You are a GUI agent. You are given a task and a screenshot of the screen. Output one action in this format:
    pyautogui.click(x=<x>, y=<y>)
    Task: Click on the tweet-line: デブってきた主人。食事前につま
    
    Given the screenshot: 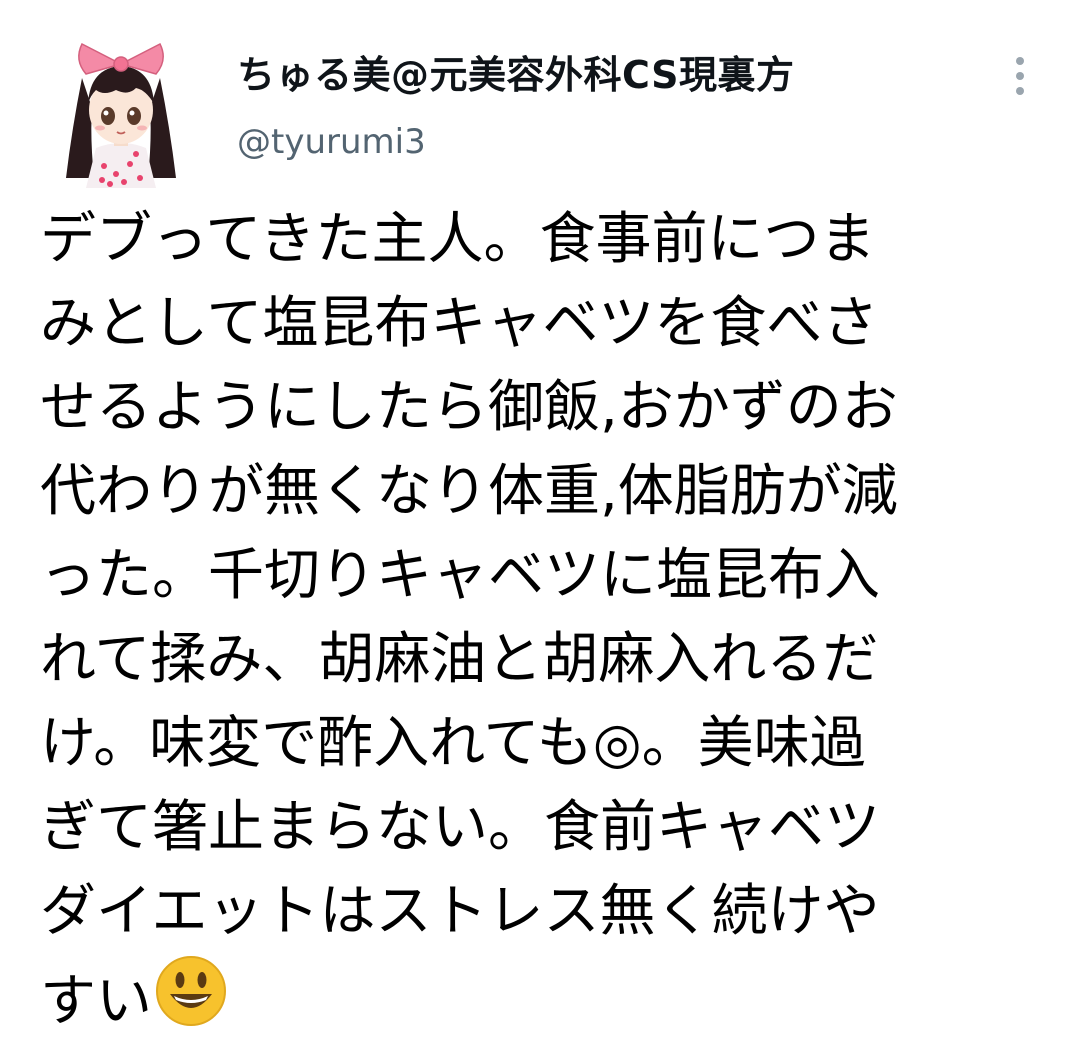 What is the action you would take?
    pyautogui.click(x=458, y=239)
    